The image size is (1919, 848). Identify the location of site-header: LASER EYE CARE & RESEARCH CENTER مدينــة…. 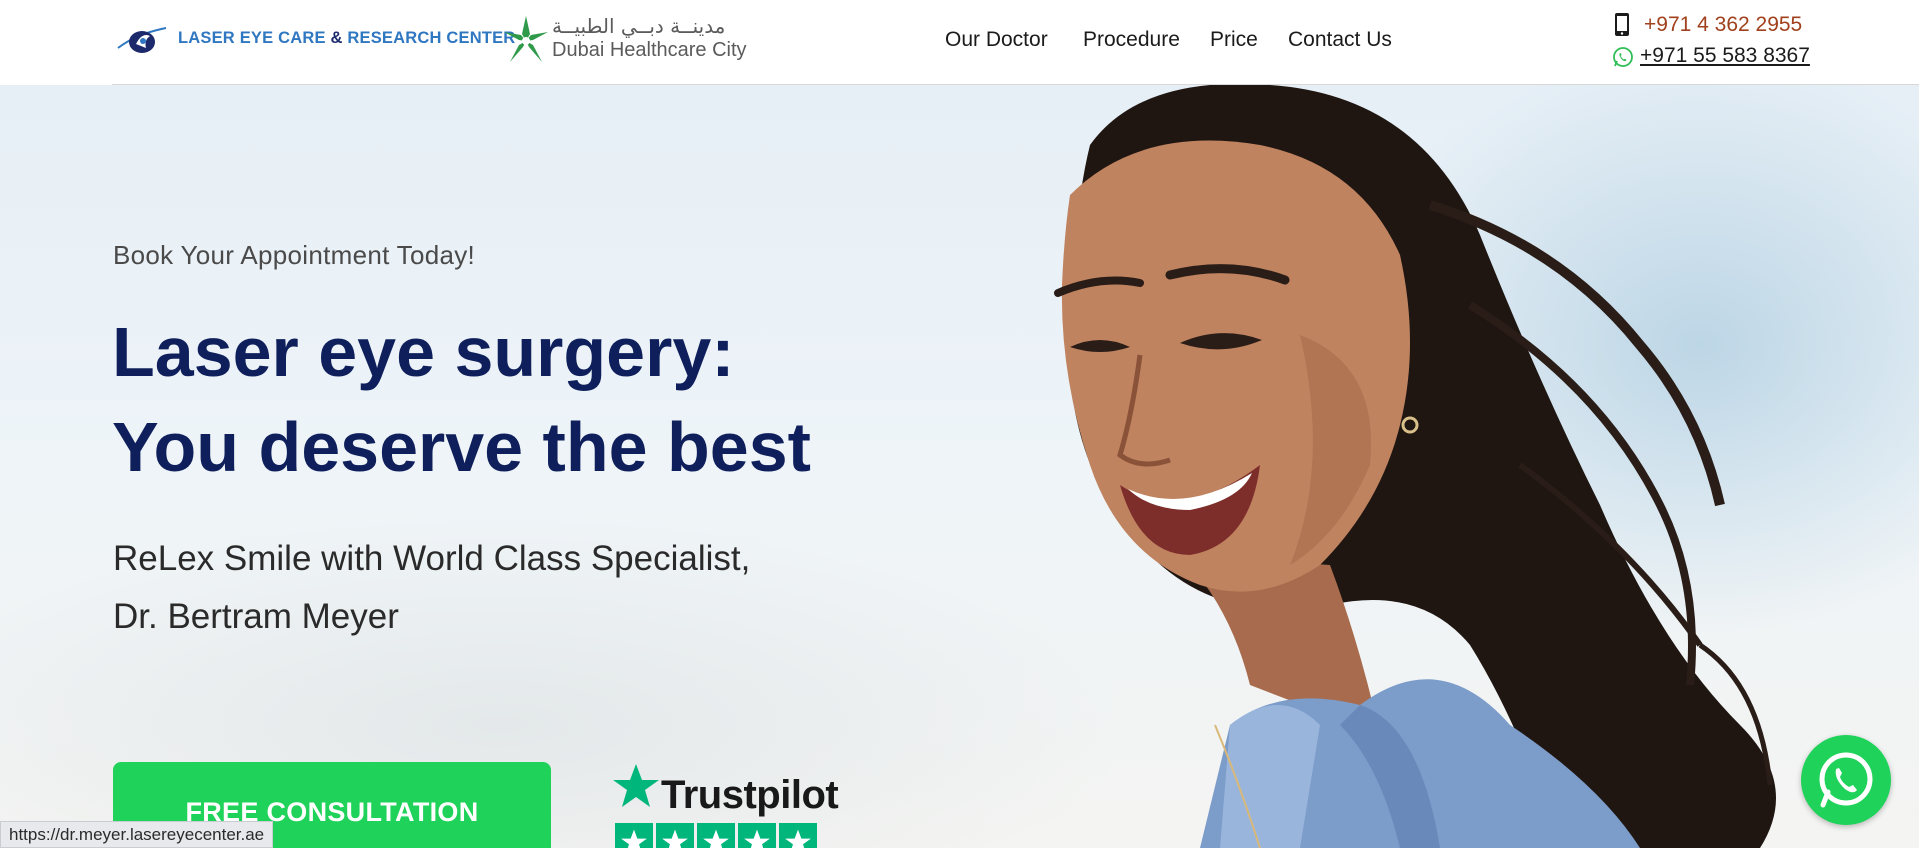
(959, 42).